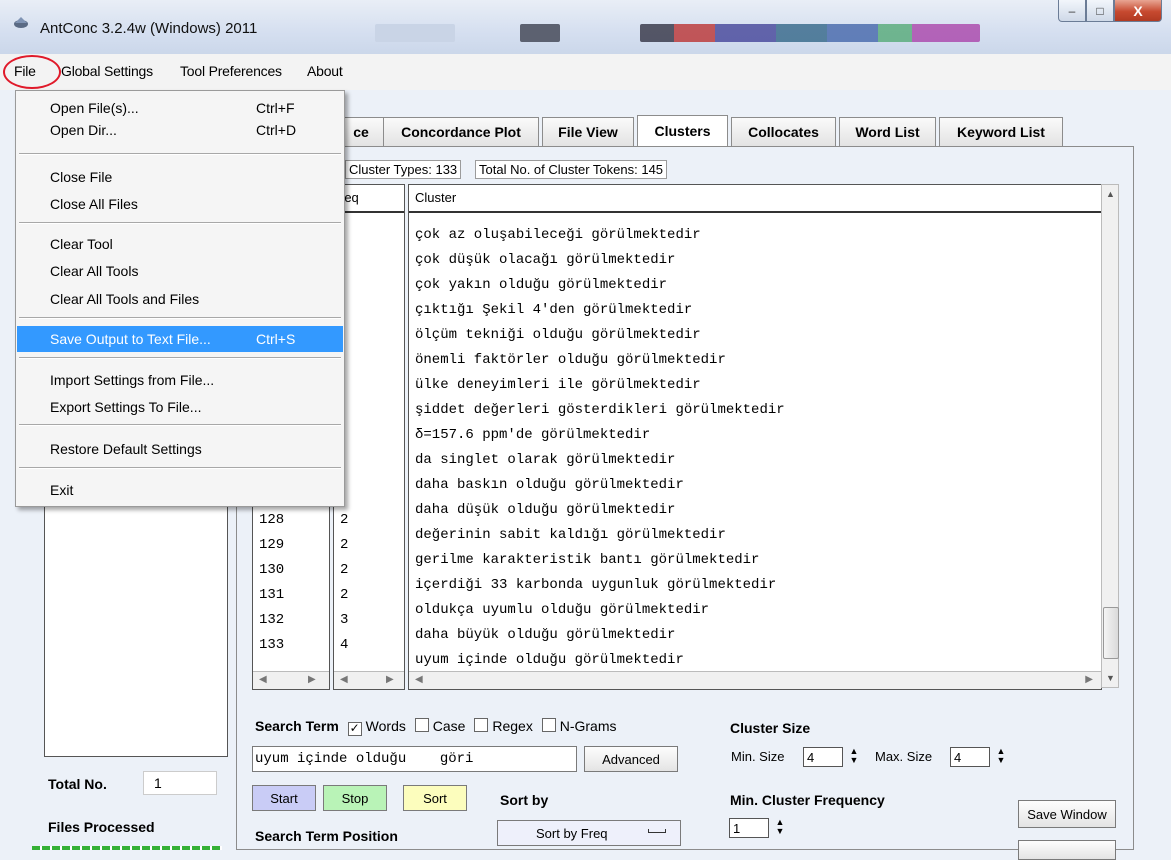 The image size is (1171, 860). What do you see at coordinates (545, 635) in the screenshot?
I see `cluster-row: daha büyük olduğu görülmektedir` at bounding box center [545, 635].